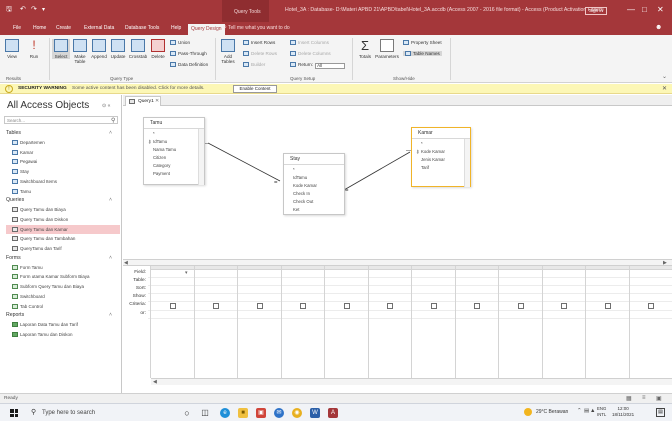 Image resolution: width=672 pixels, height=421 pixels. I want to click on sign-in-button: Sign in, so click(596, 11).